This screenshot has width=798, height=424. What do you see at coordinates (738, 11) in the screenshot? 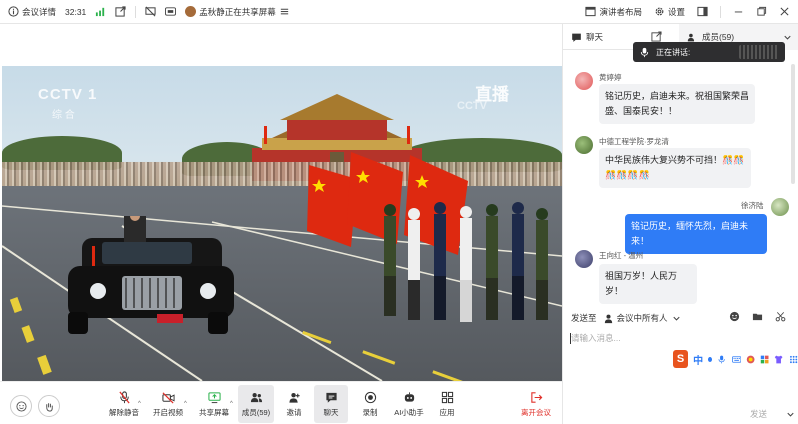
I see `minimize-icon` at bounding box center [738, 11].